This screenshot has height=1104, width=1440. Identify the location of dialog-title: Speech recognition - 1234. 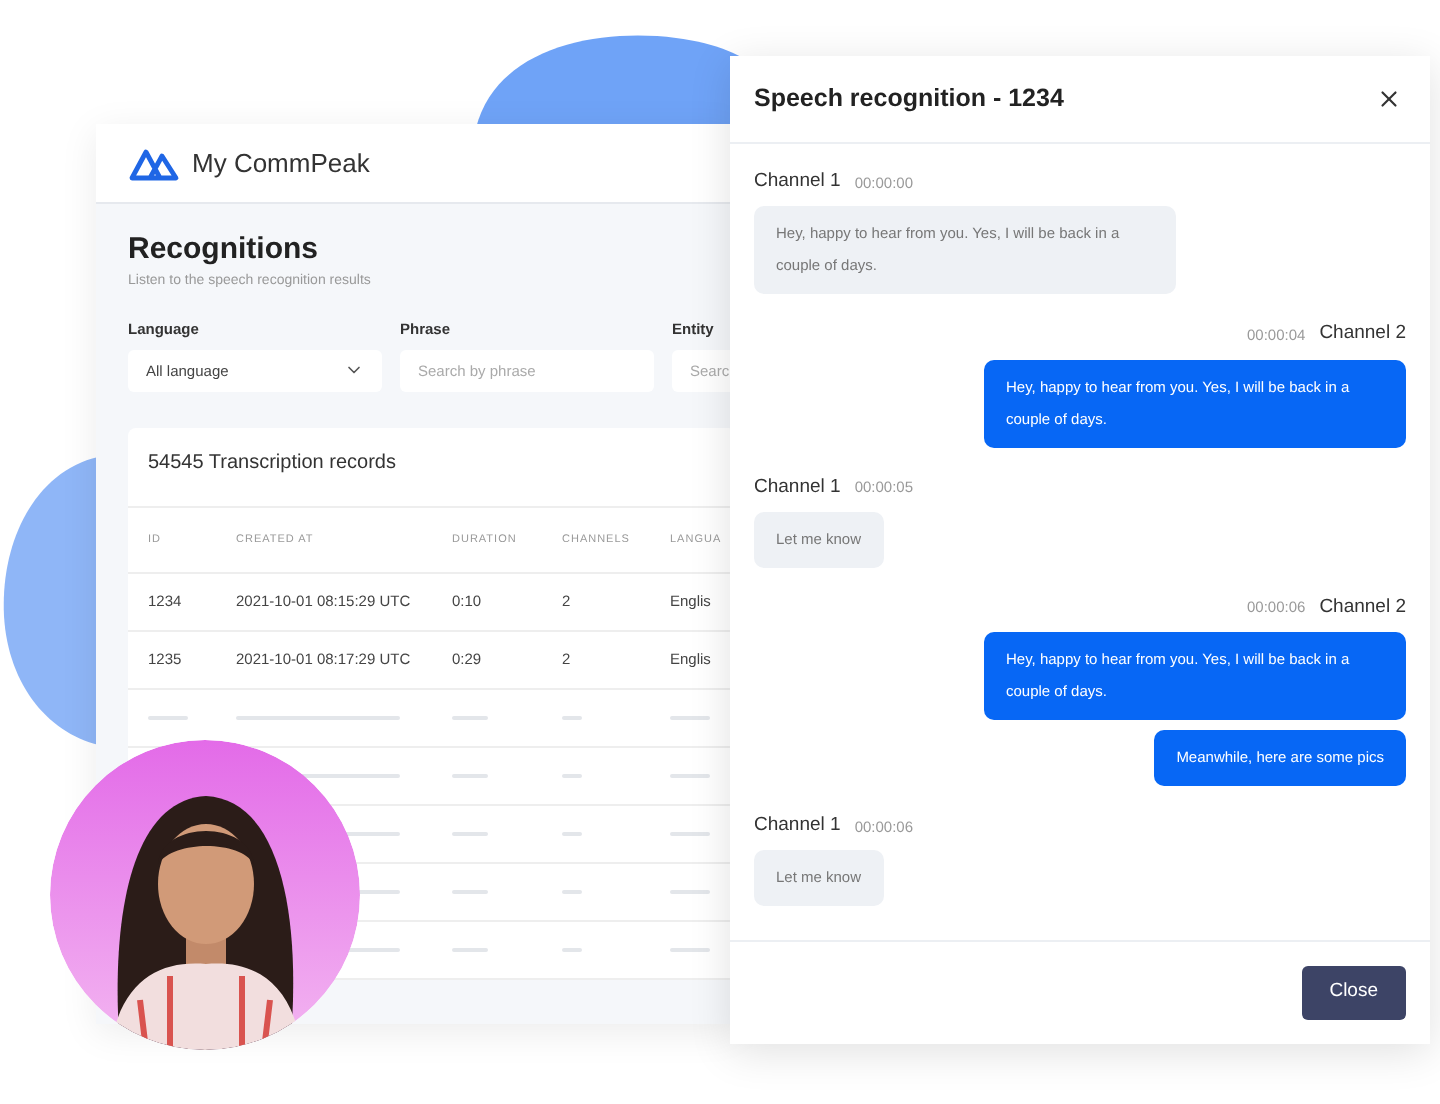
(909, 99).